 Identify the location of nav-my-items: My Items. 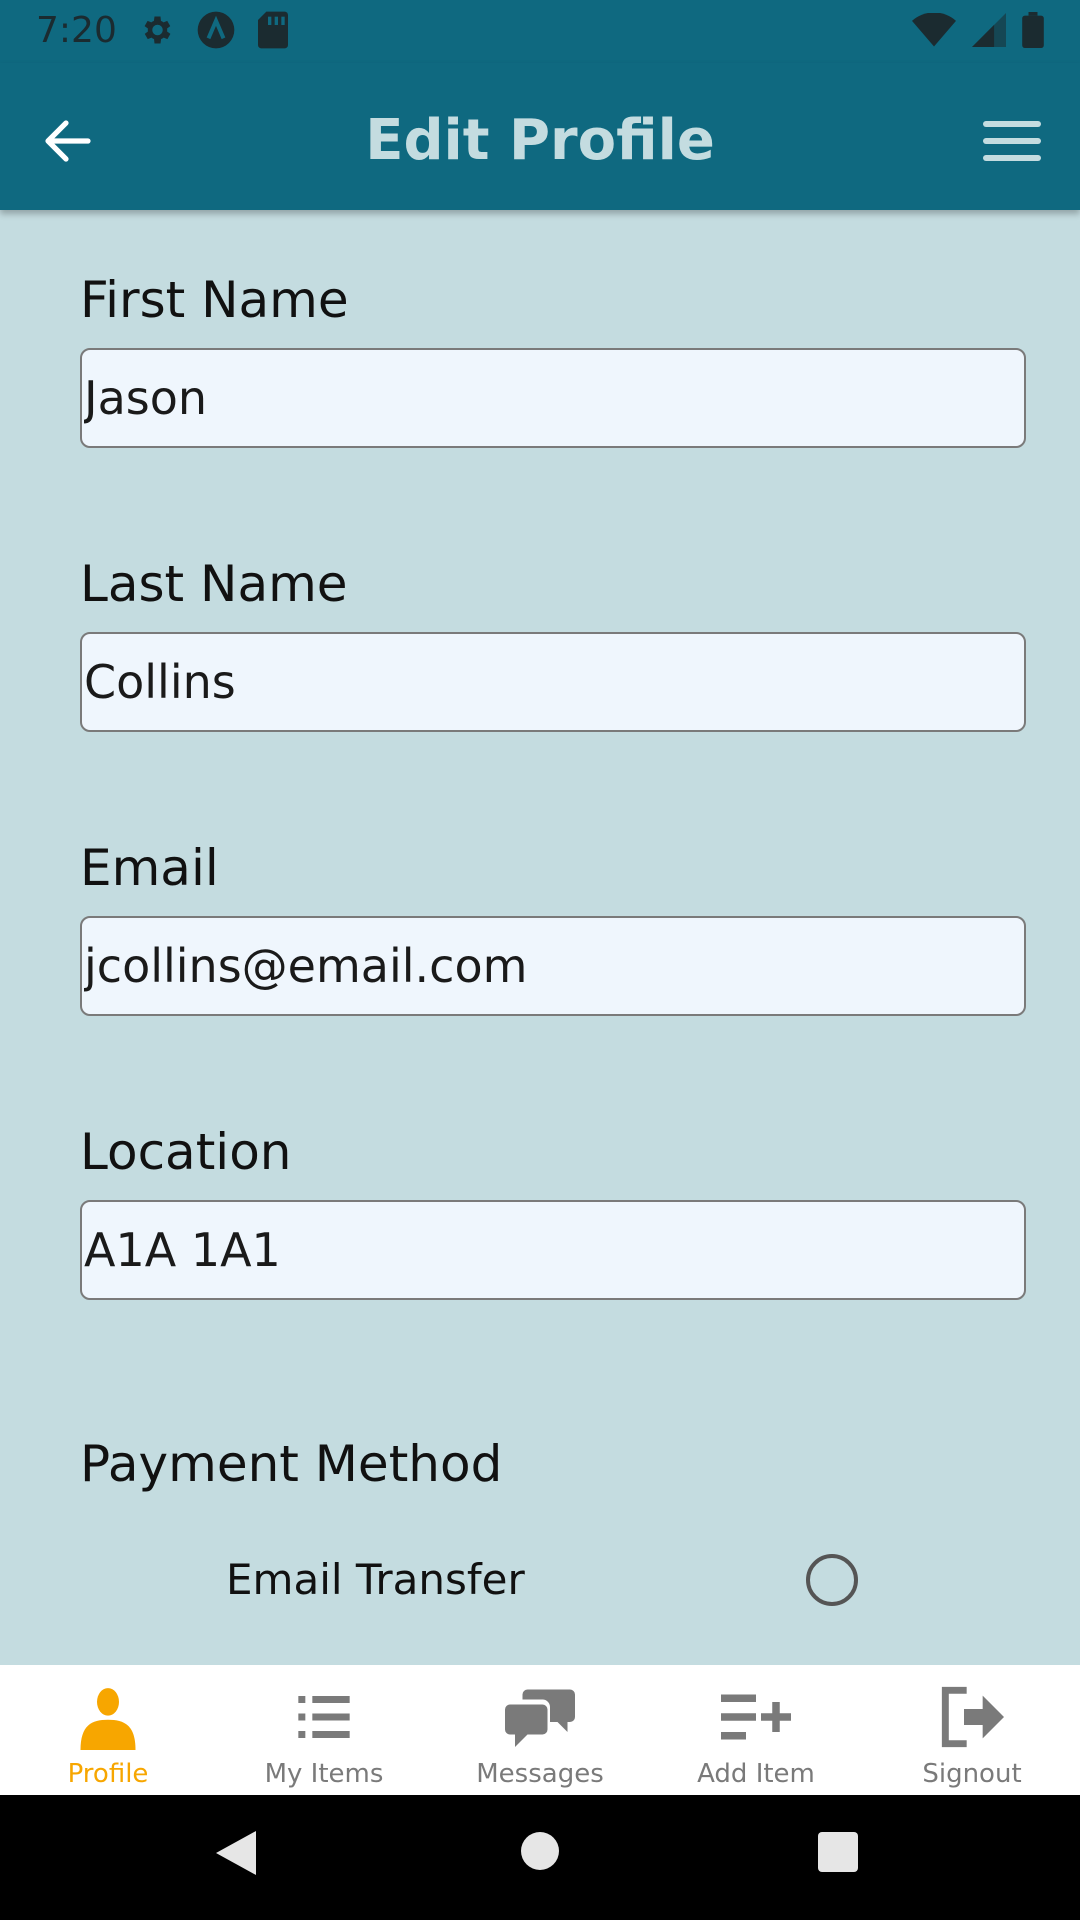
(324, 1730).